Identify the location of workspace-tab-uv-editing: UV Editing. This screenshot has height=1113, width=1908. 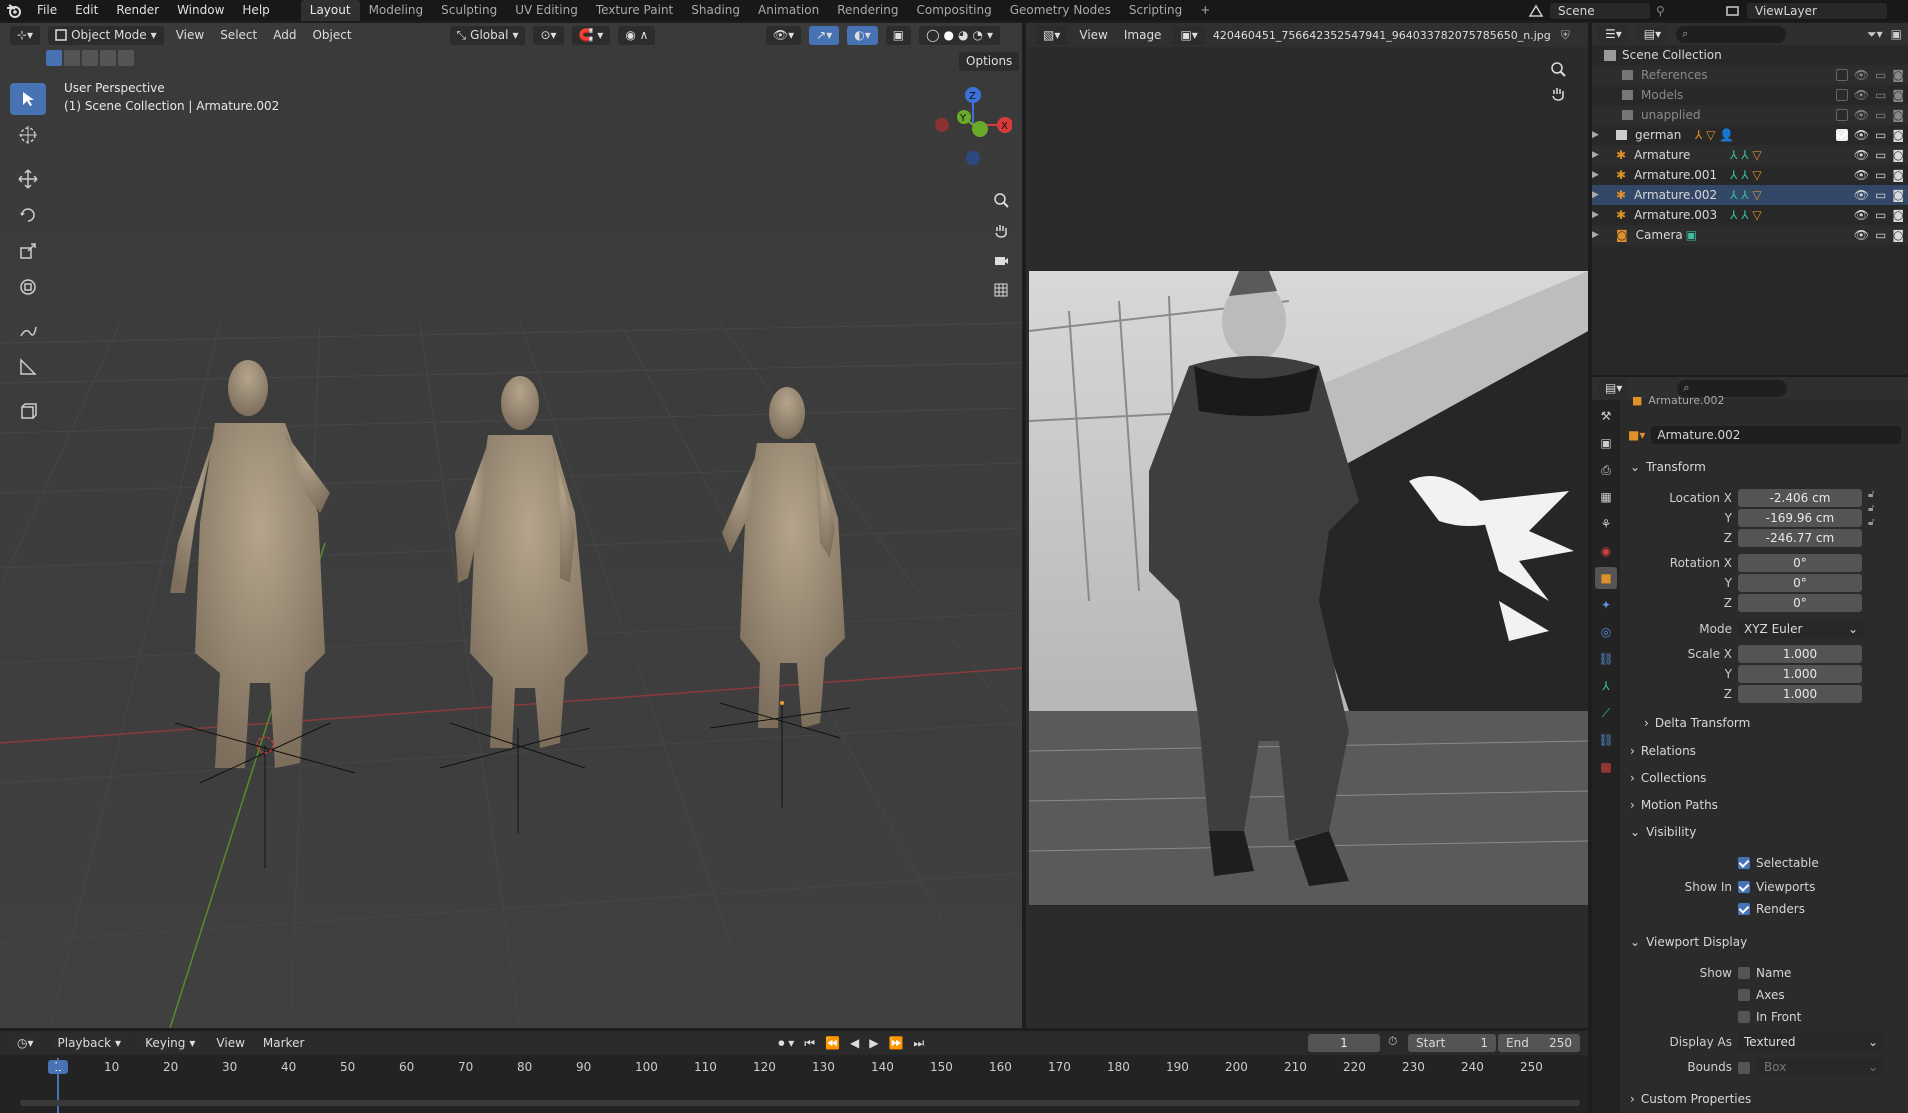
(546, 10).